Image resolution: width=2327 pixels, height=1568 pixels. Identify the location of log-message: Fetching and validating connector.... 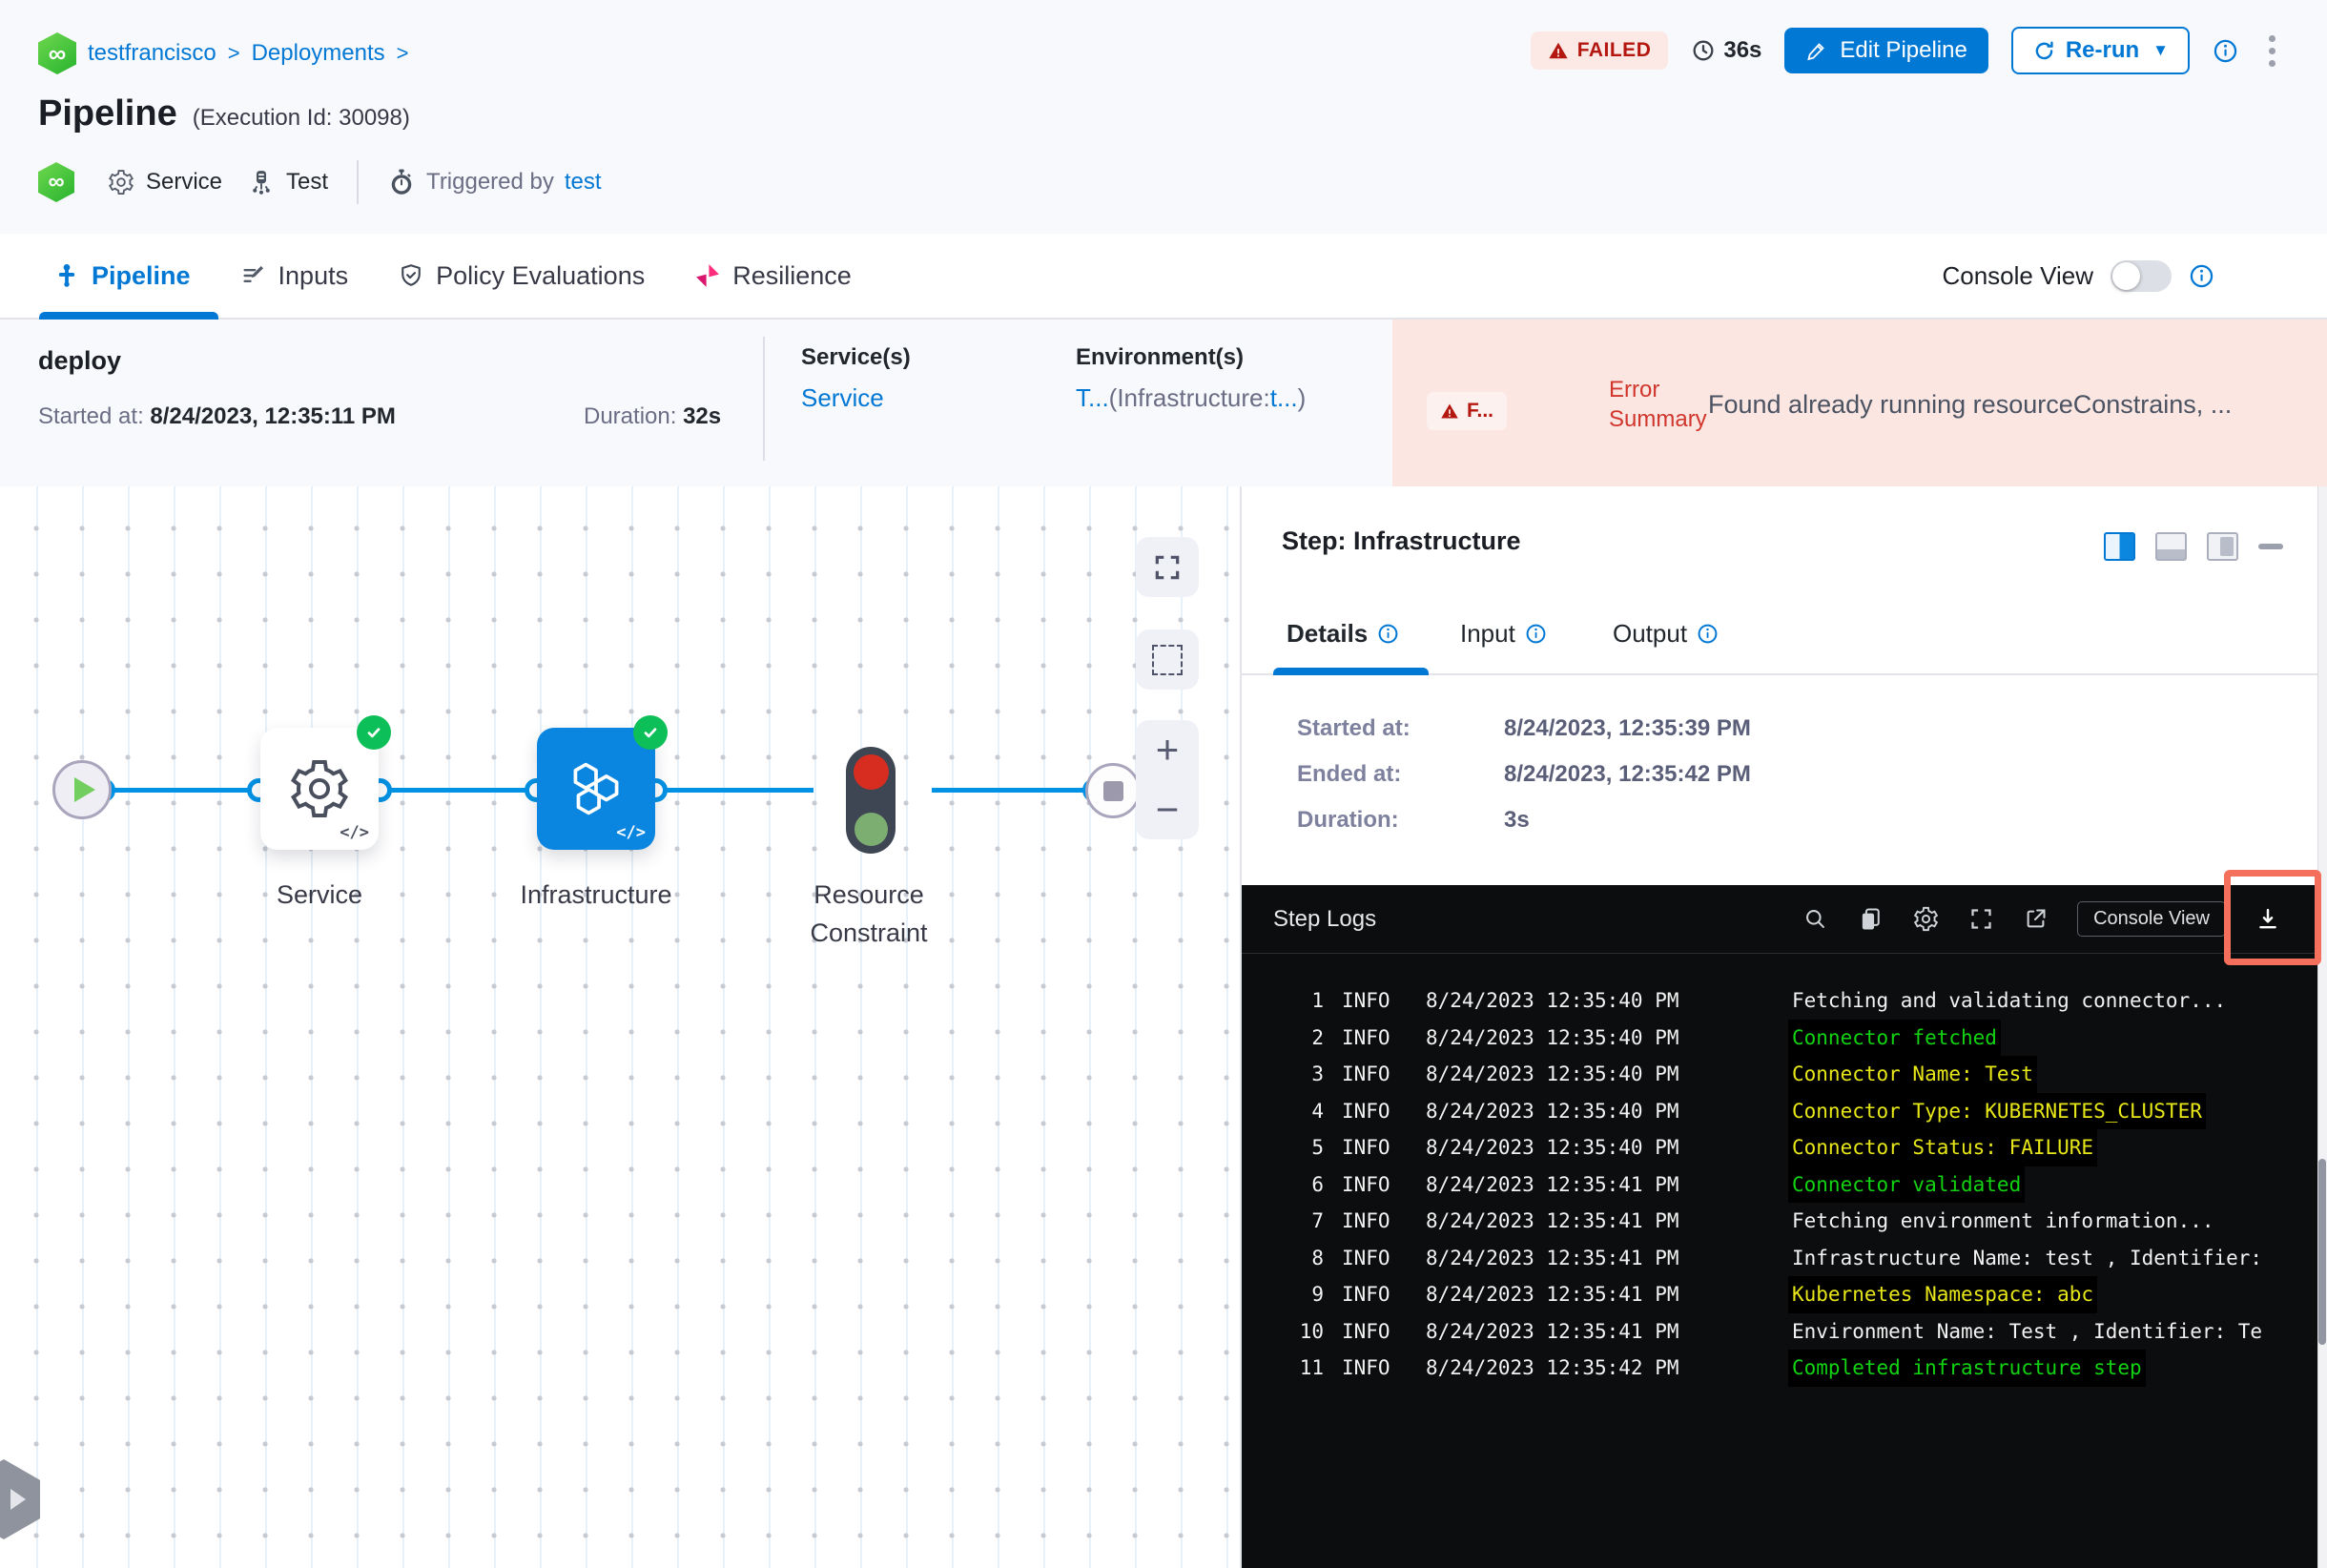
(2009, 1001).